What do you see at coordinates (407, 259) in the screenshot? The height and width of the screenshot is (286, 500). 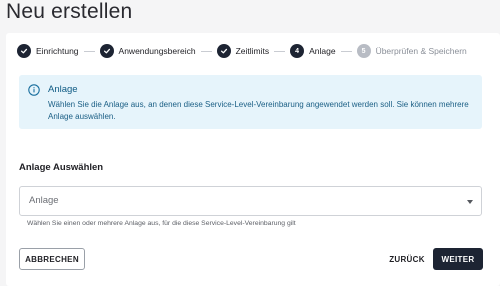 I see `back-button: ZURÜCK` at bounding box center [407, 259].